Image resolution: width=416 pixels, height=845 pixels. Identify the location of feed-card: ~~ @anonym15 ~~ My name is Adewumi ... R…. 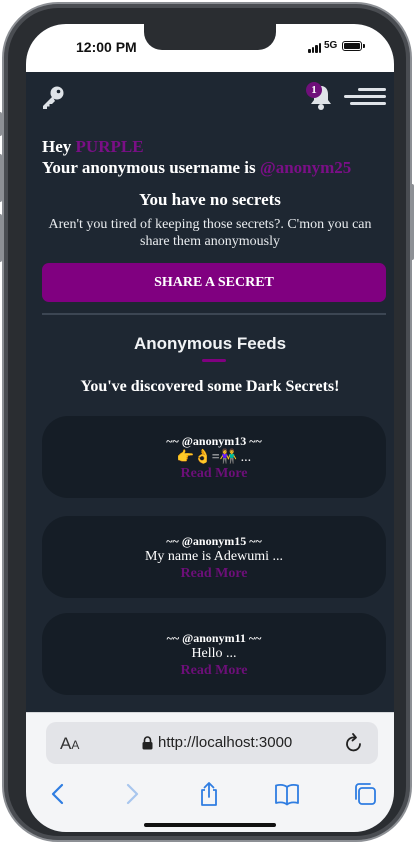
(214, 557).